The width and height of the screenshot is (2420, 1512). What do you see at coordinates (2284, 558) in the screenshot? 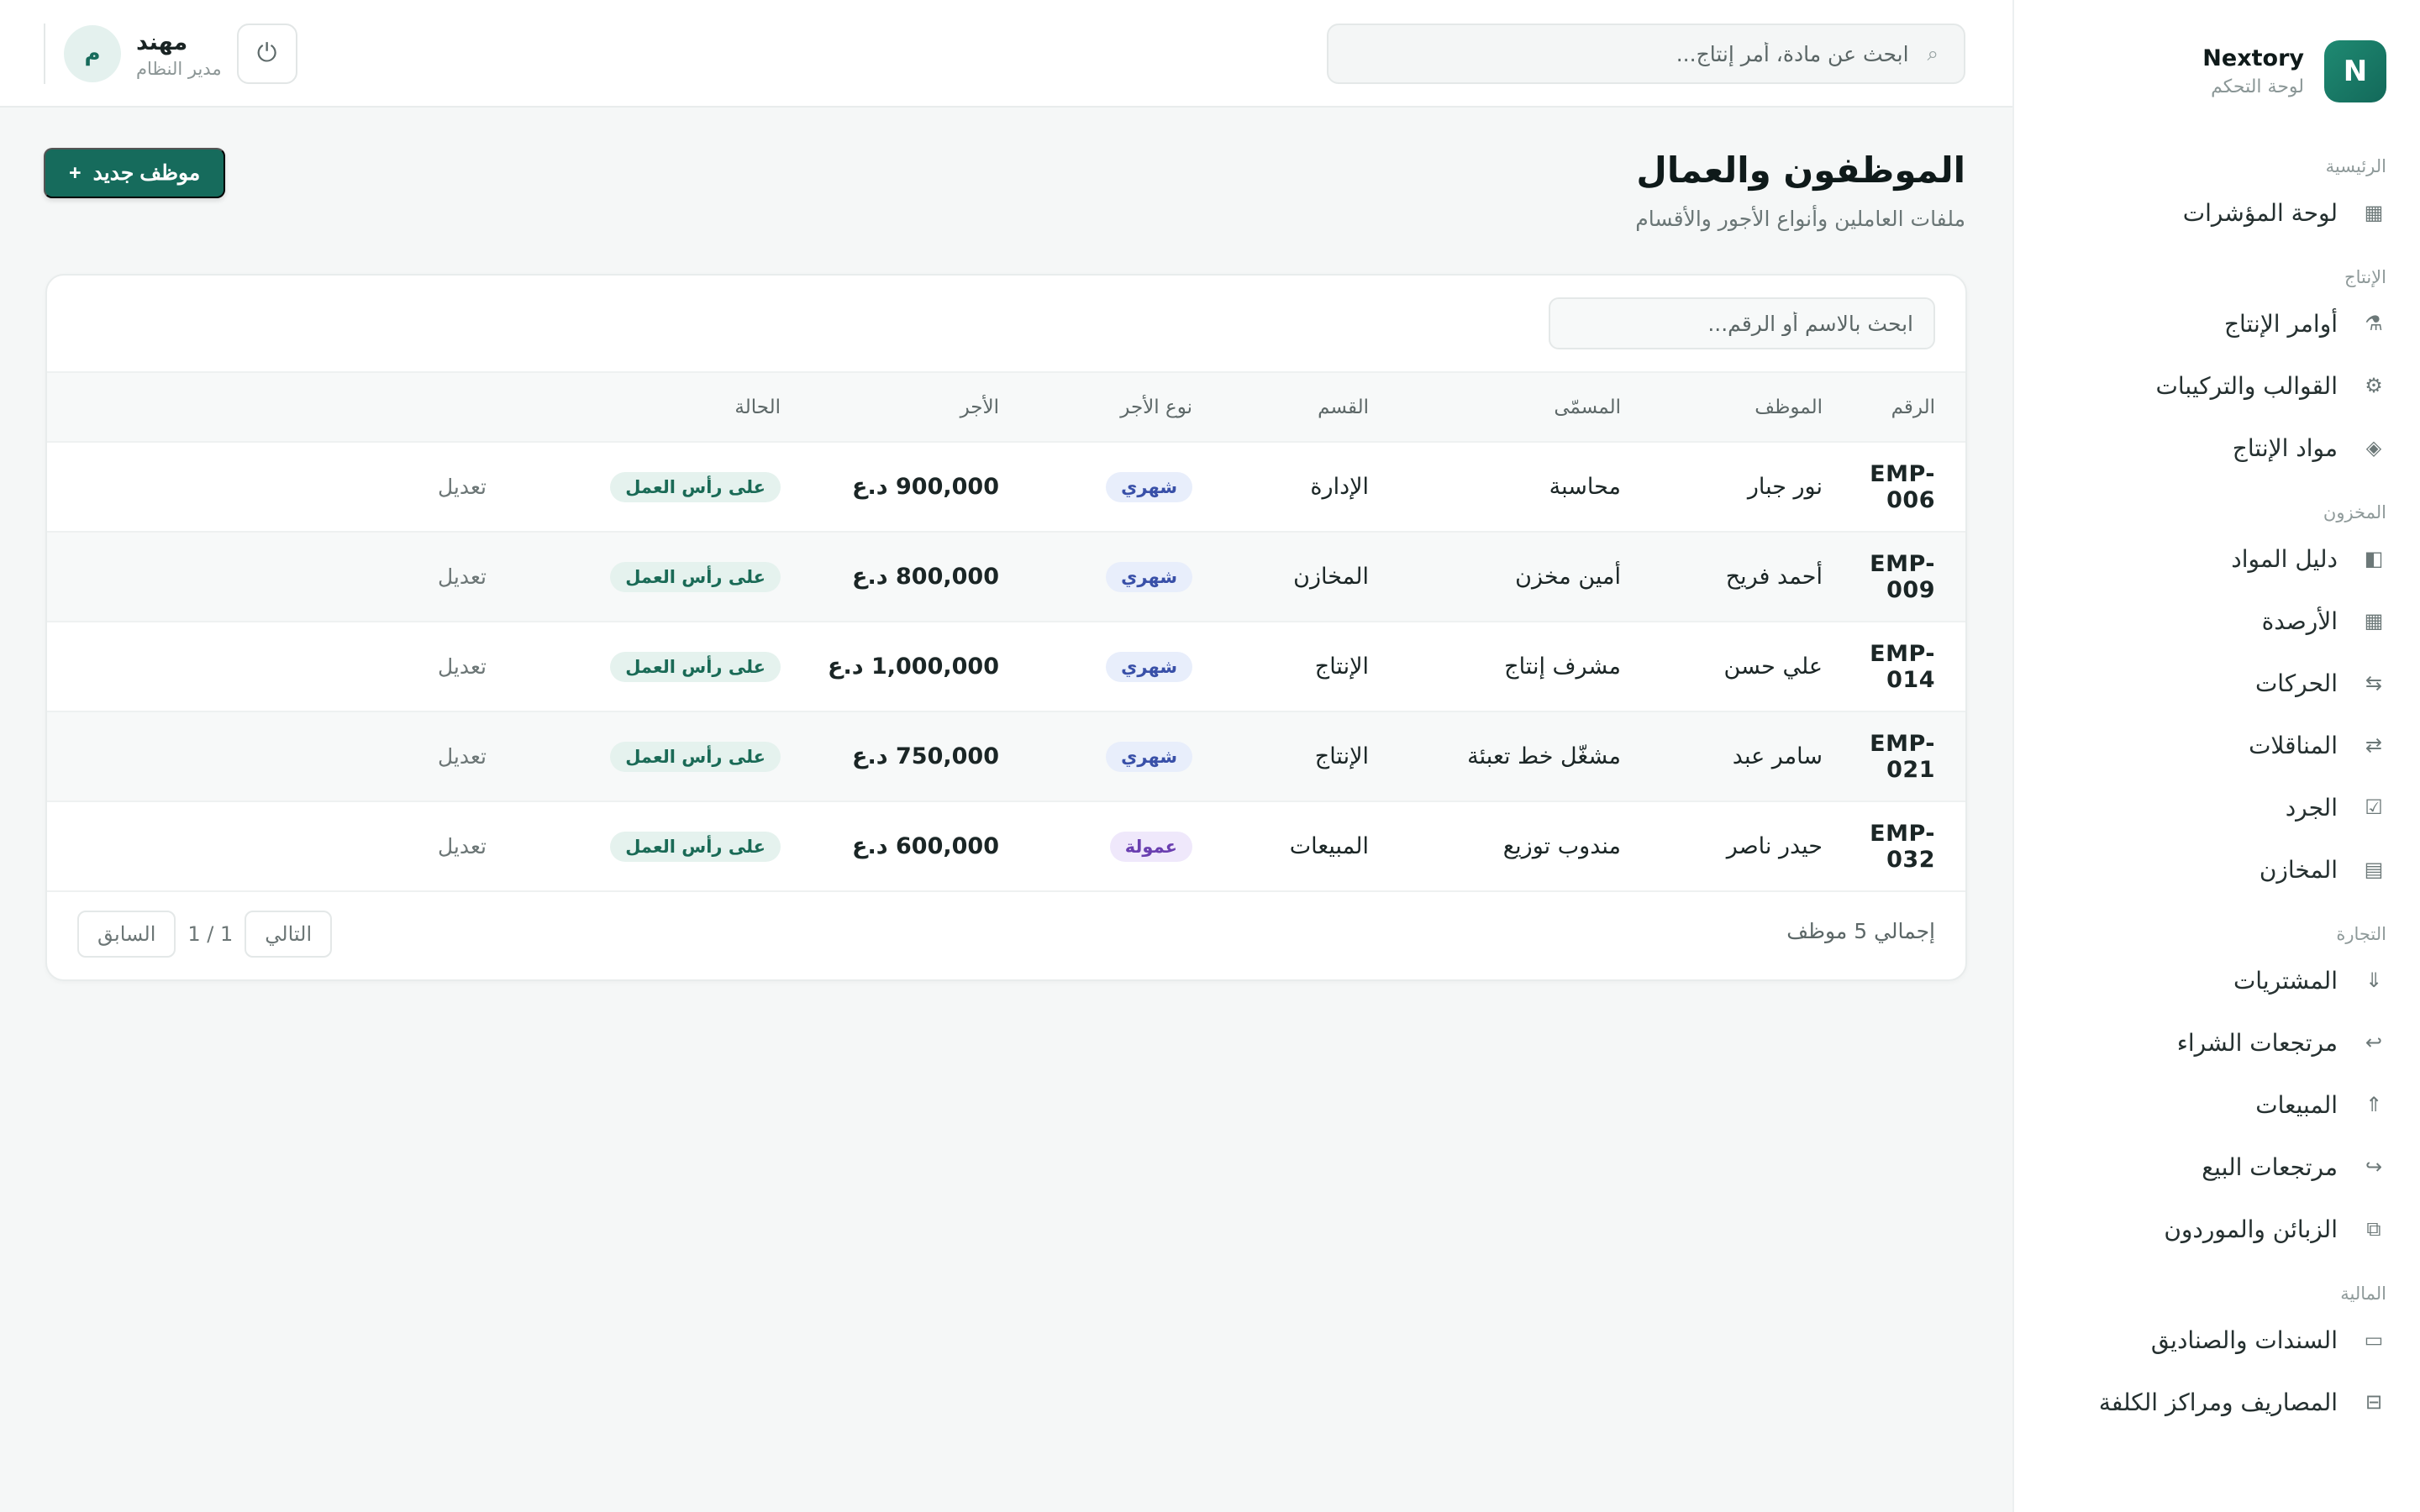
I see `sidebar-item-label: دليل المواد` at bounding box center [2284, 558].